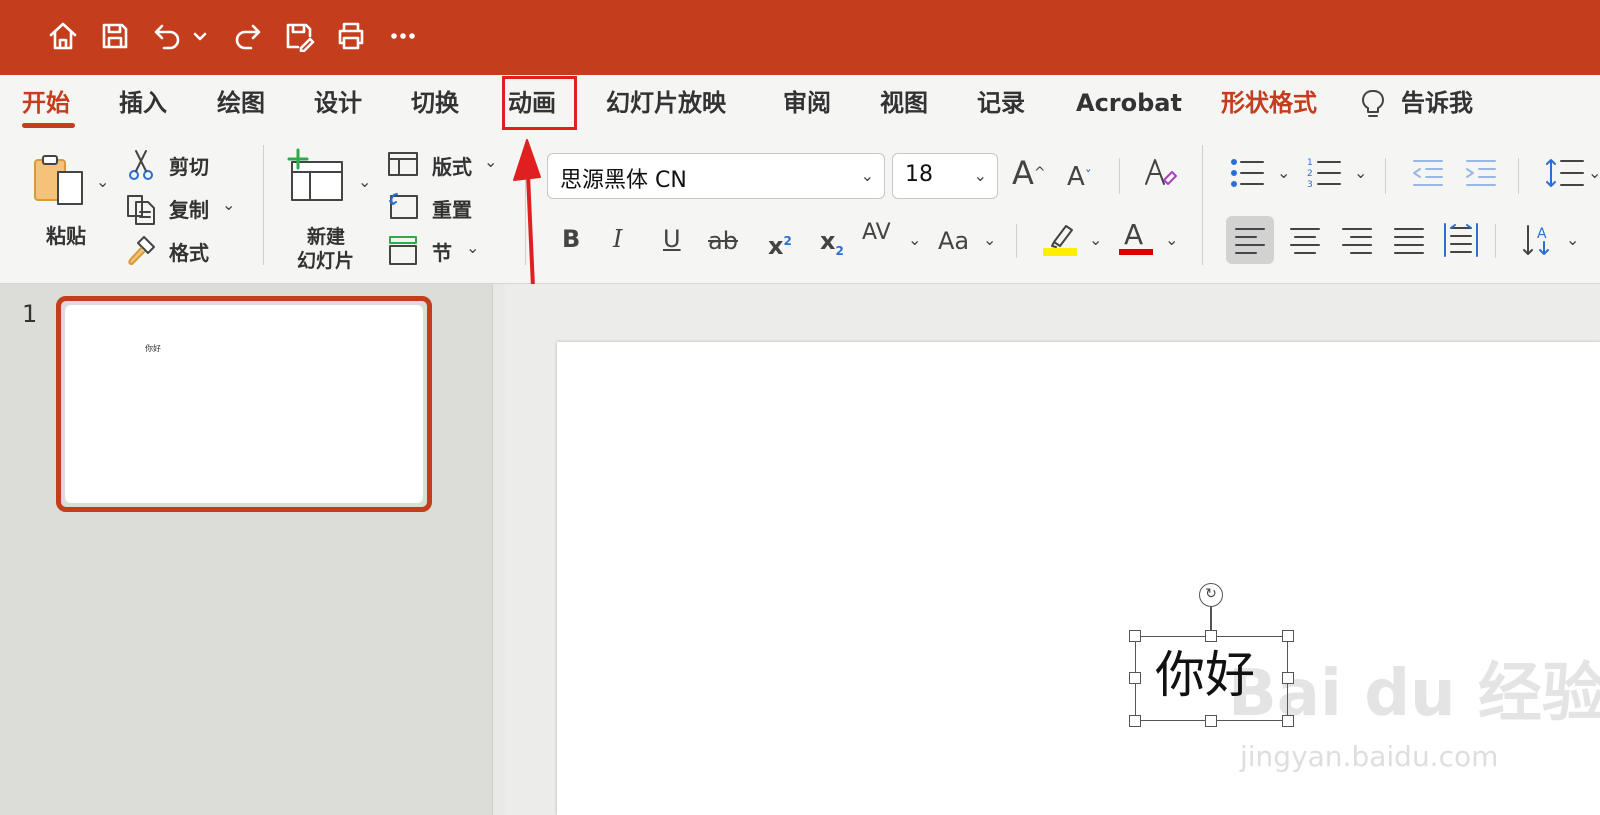 The height and width of the screenshot is (815, 1600). Describe the element at coordinates (867, 175) in the screenshot. I see `chevron-down-icon: ⌄` at that location.